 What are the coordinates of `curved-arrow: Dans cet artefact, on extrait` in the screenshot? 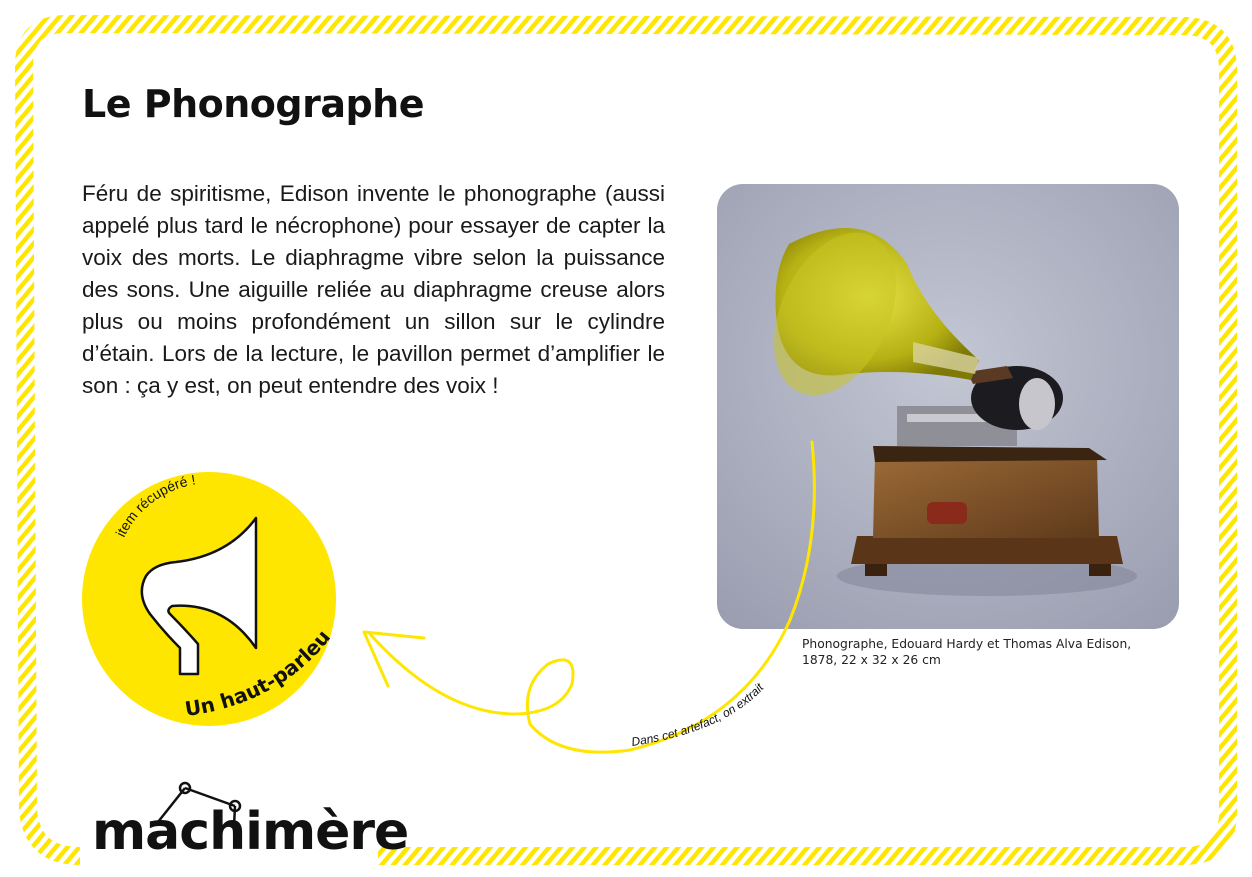 It's located at (589, 597).